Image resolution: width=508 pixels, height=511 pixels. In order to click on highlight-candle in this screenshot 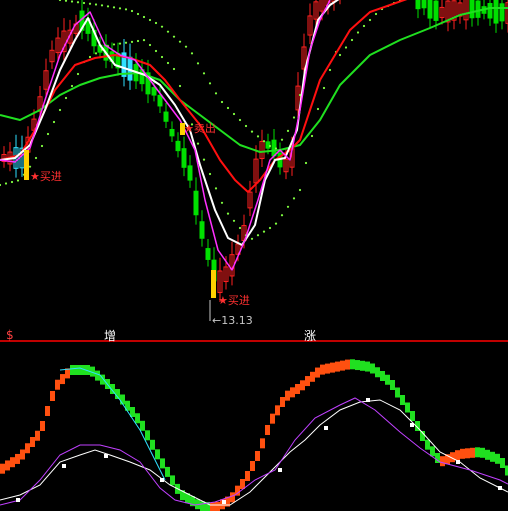, I will do `click(213, 284)`.